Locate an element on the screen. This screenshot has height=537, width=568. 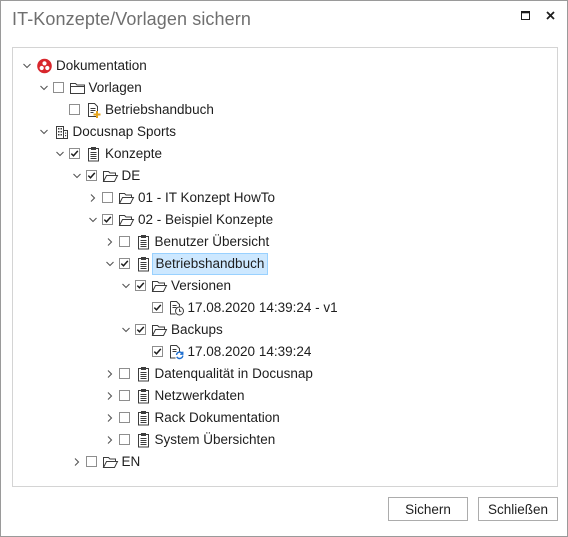
maximize-button is located at coordinates (526, 16).